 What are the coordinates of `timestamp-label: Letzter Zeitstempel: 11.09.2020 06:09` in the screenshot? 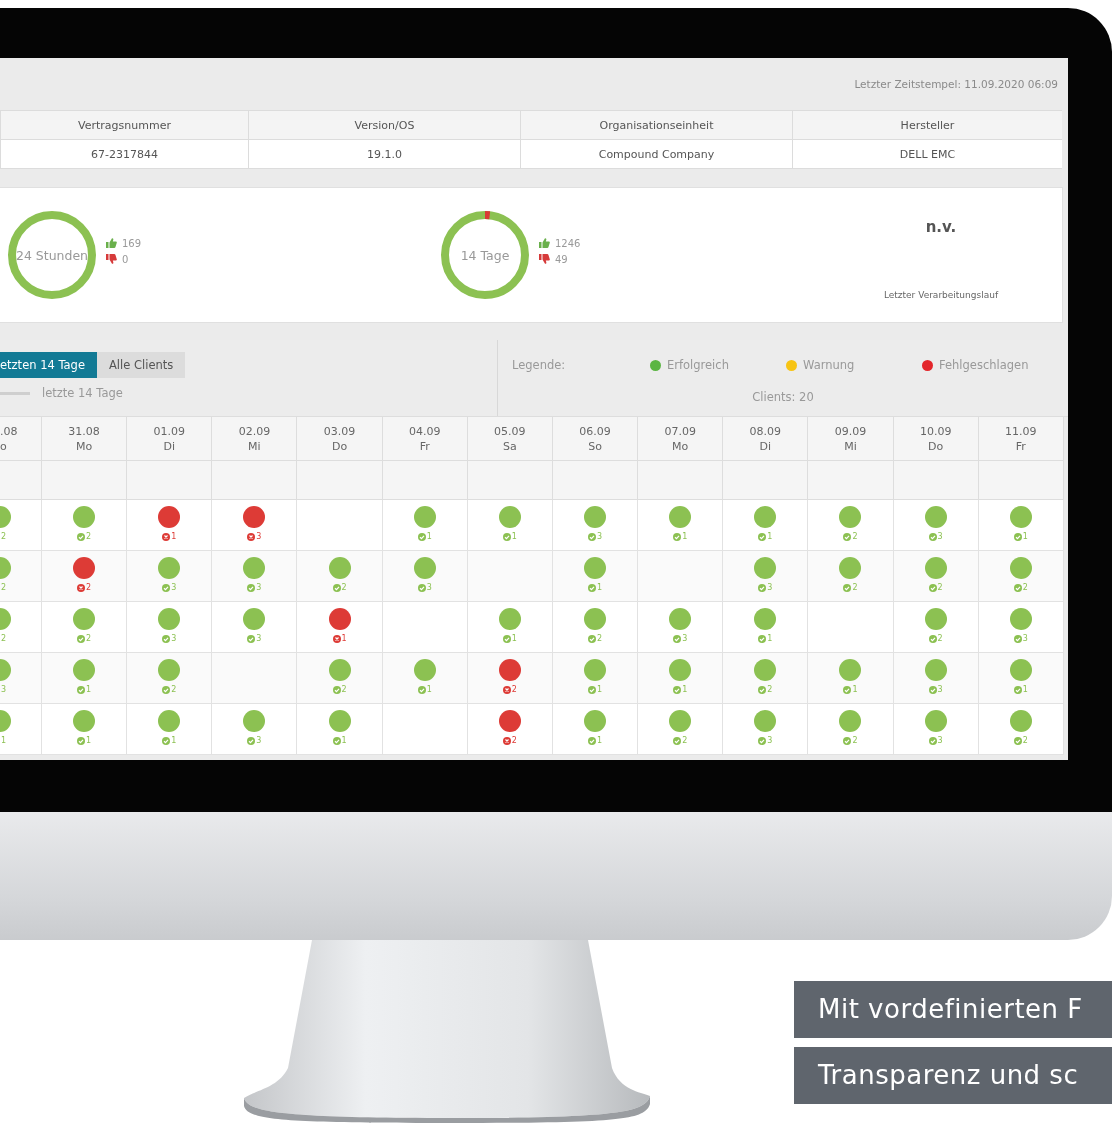 It's located at (956, 84).